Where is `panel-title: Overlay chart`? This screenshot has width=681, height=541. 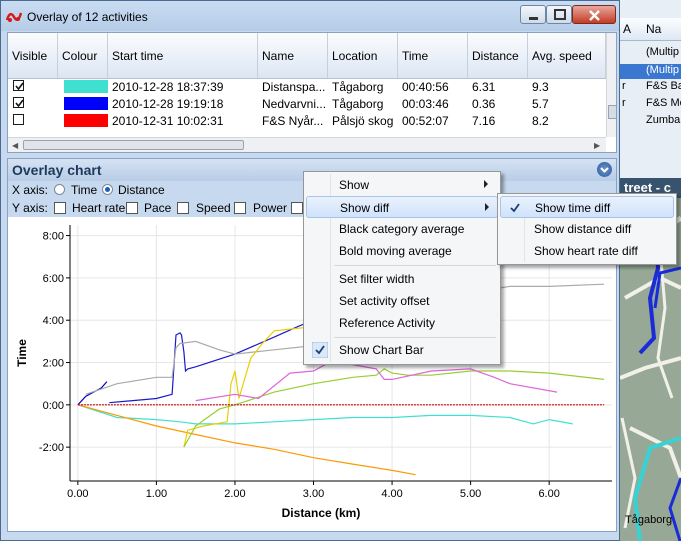 panel-title: Overlay chart is located at coordinates (57, 170).